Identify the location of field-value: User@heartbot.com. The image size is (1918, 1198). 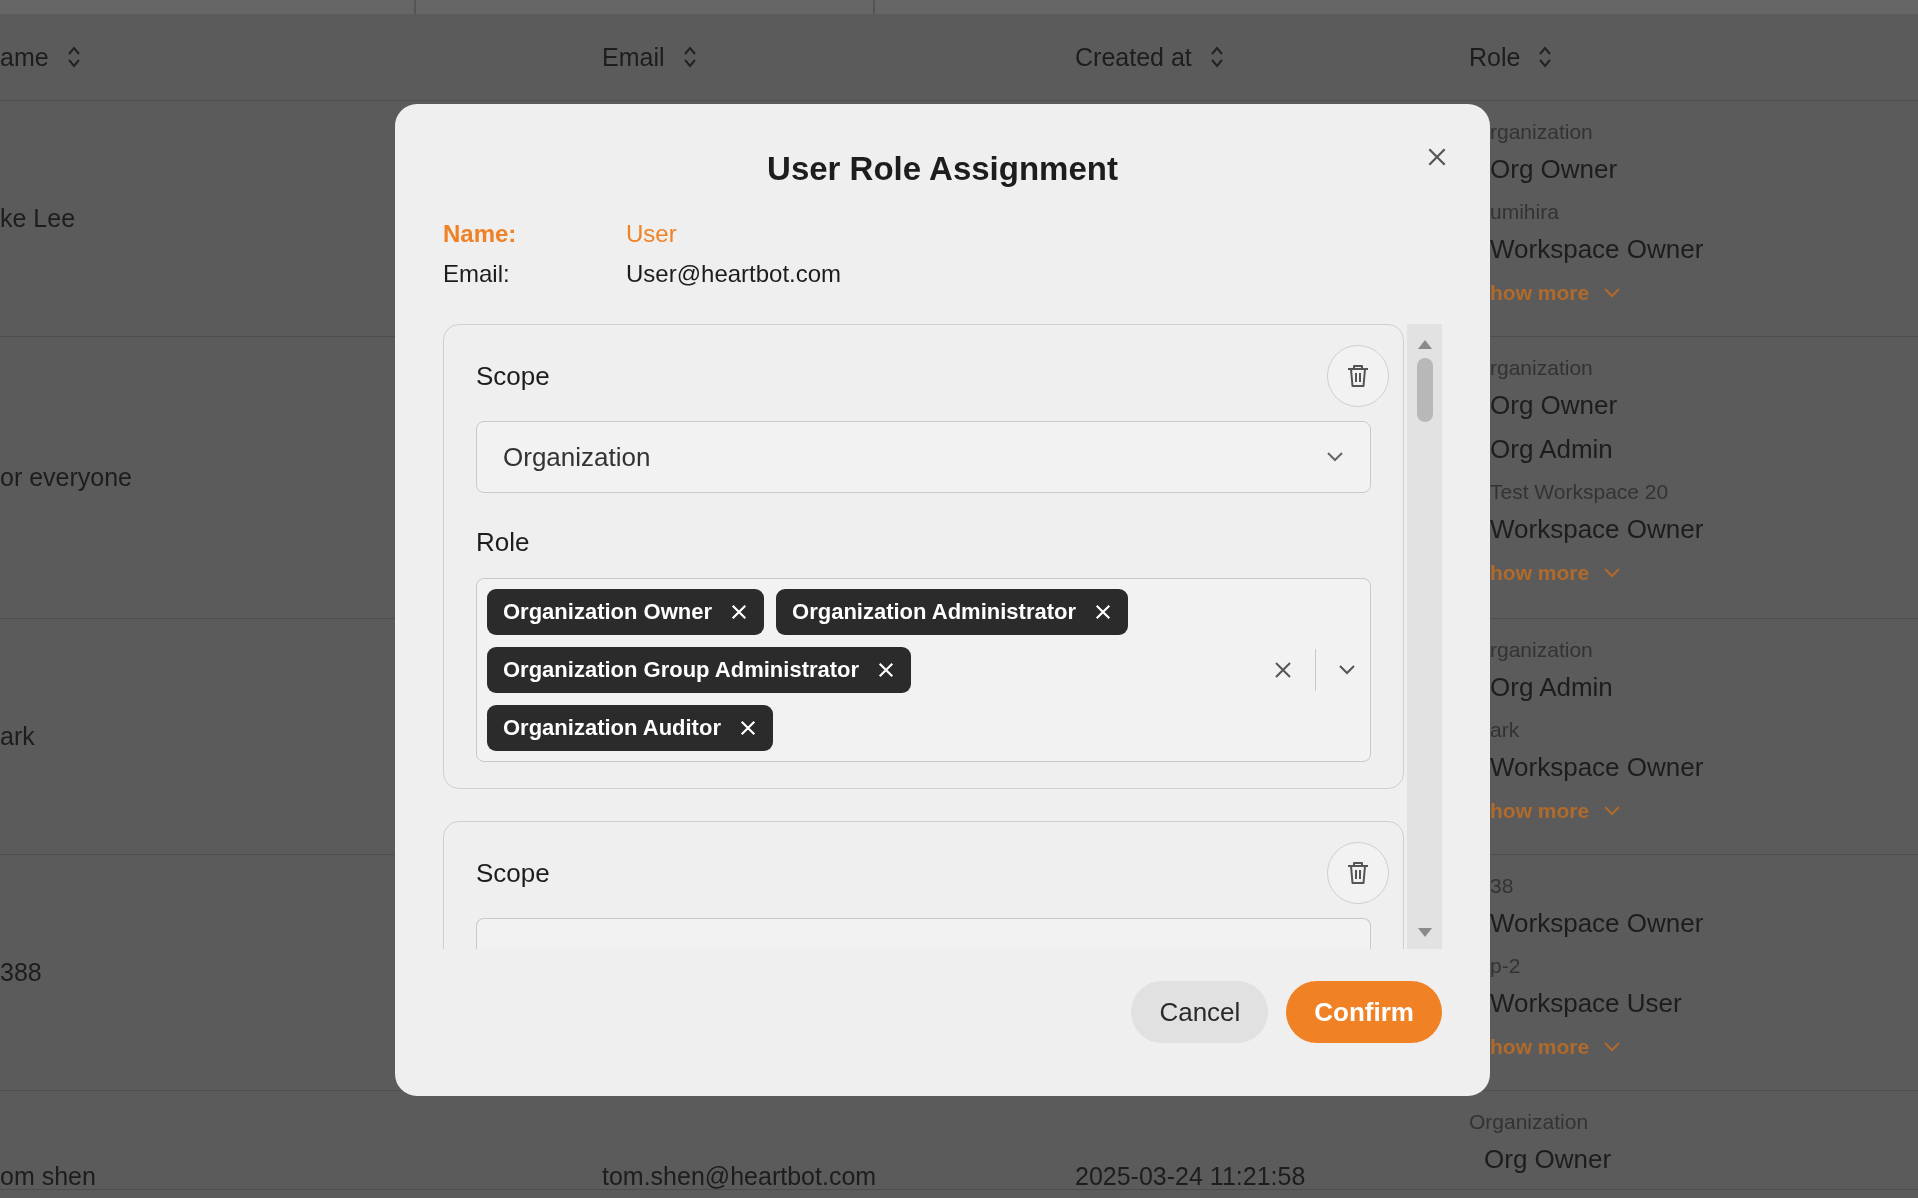
(734, 274).